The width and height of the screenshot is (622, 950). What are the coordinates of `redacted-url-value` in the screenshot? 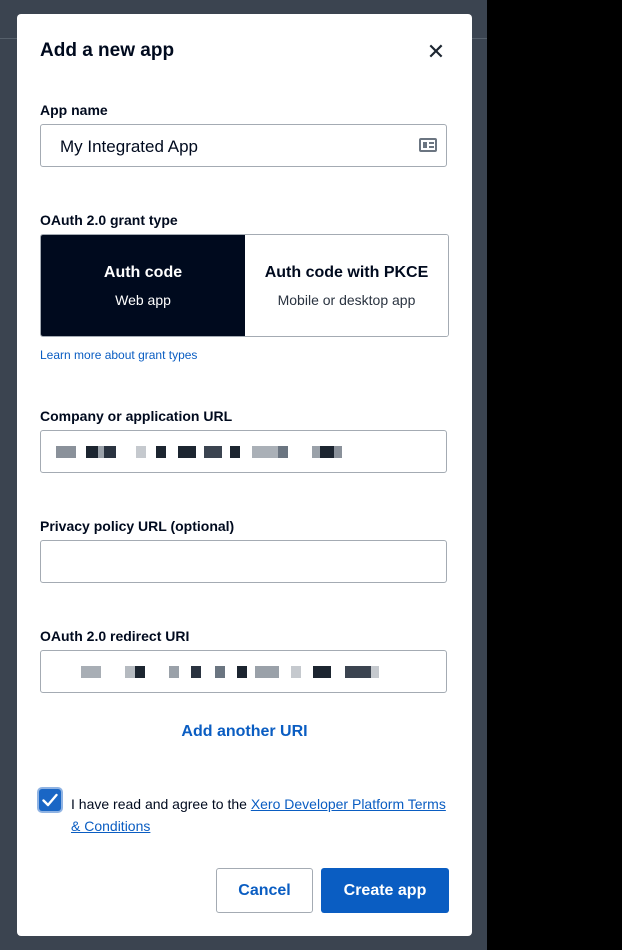 It's located at (199, 452).